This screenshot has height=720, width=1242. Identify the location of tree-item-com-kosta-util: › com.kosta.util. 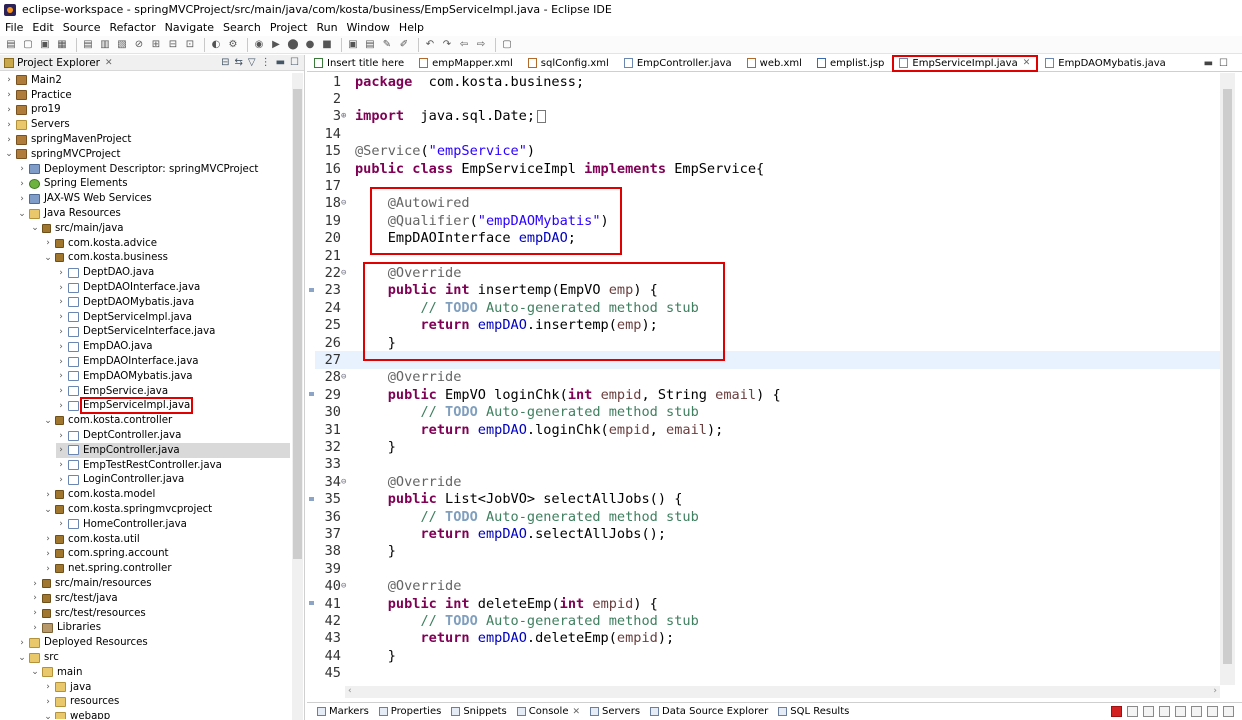
(91, 539).